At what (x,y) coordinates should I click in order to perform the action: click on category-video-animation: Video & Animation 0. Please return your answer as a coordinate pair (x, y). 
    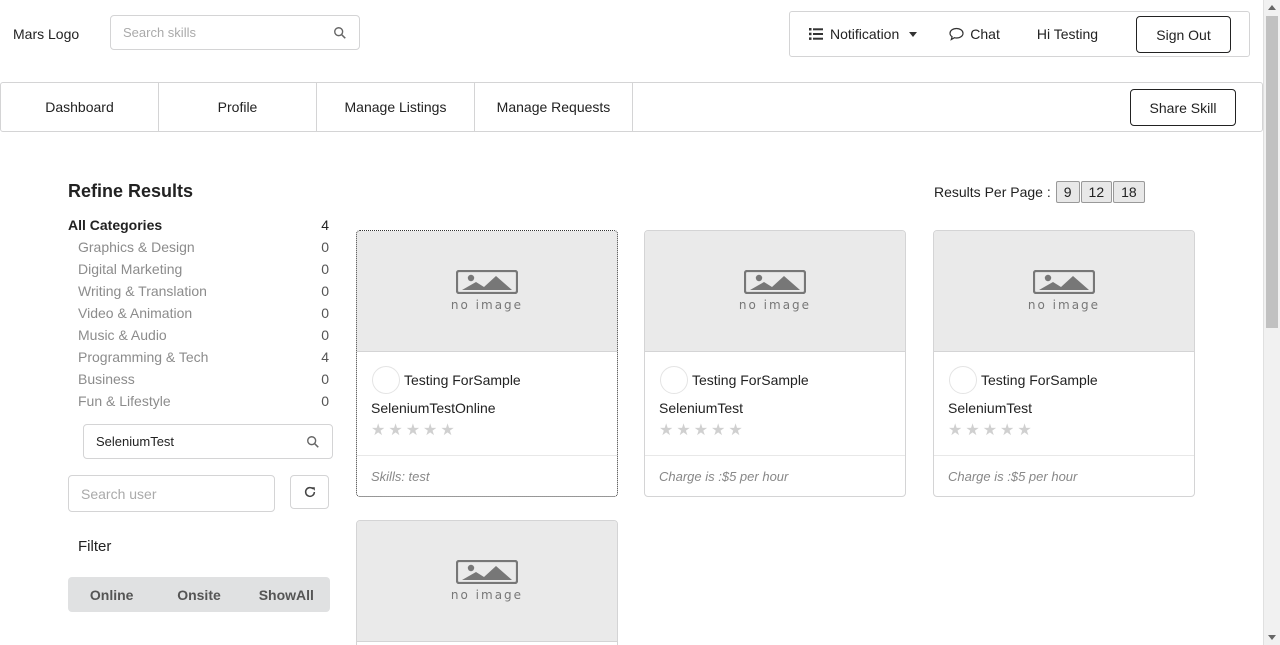
    Looking at the image, I should click on (198, 313).